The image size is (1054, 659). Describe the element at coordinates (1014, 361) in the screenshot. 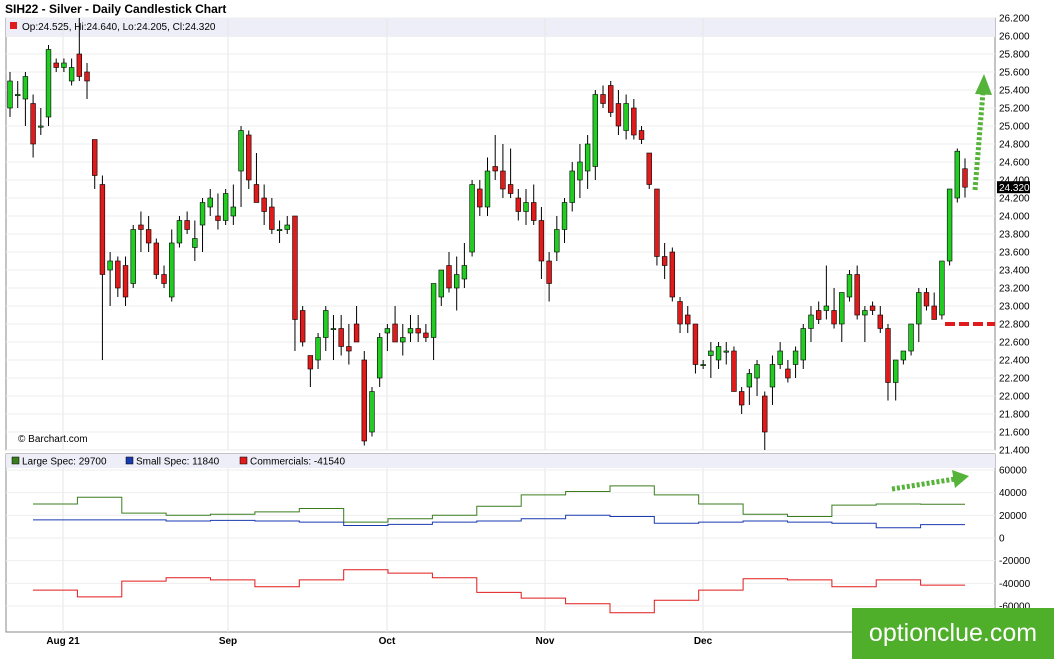

I see `price-tick-label: 22.400` at that location.